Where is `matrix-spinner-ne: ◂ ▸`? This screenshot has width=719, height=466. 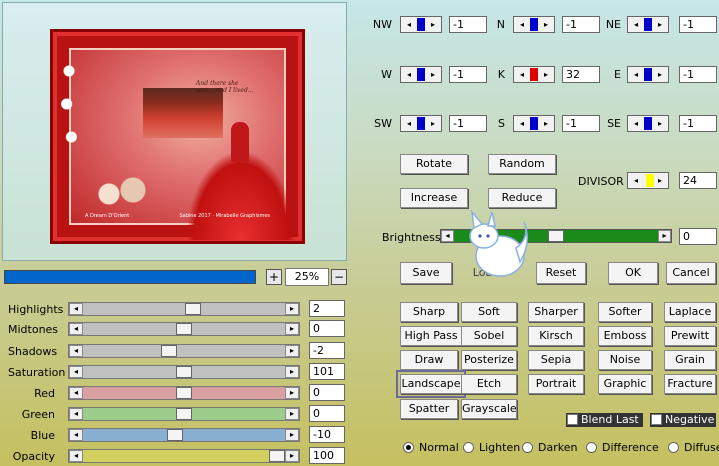
matrix-spinner-ne: ◂ ▸ is located at coordinates (648, 24).